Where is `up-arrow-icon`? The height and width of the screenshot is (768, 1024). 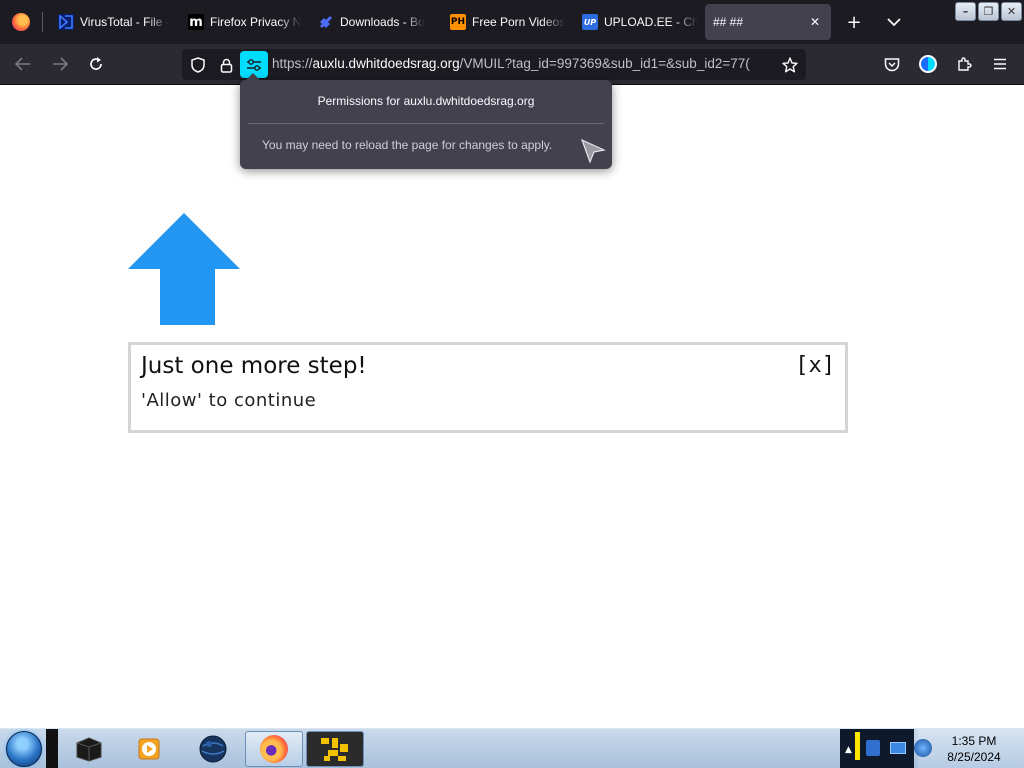
up-arrow-icon is located at coordinates (184, 269).